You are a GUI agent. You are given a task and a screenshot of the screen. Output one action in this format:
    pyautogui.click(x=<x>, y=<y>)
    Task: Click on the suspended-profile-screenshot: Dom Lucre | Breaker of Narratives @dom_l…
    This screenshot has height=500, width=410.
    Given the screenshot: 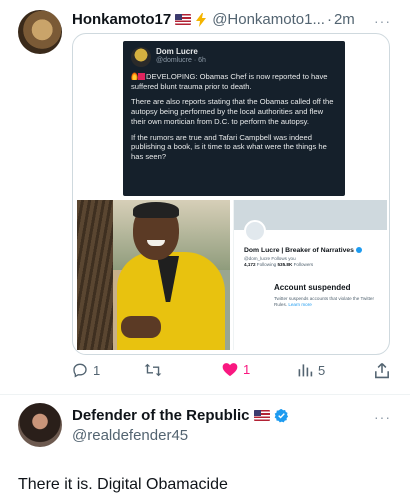 What is the action you would take?
    pyautogui.click(x=310, y=275)
    